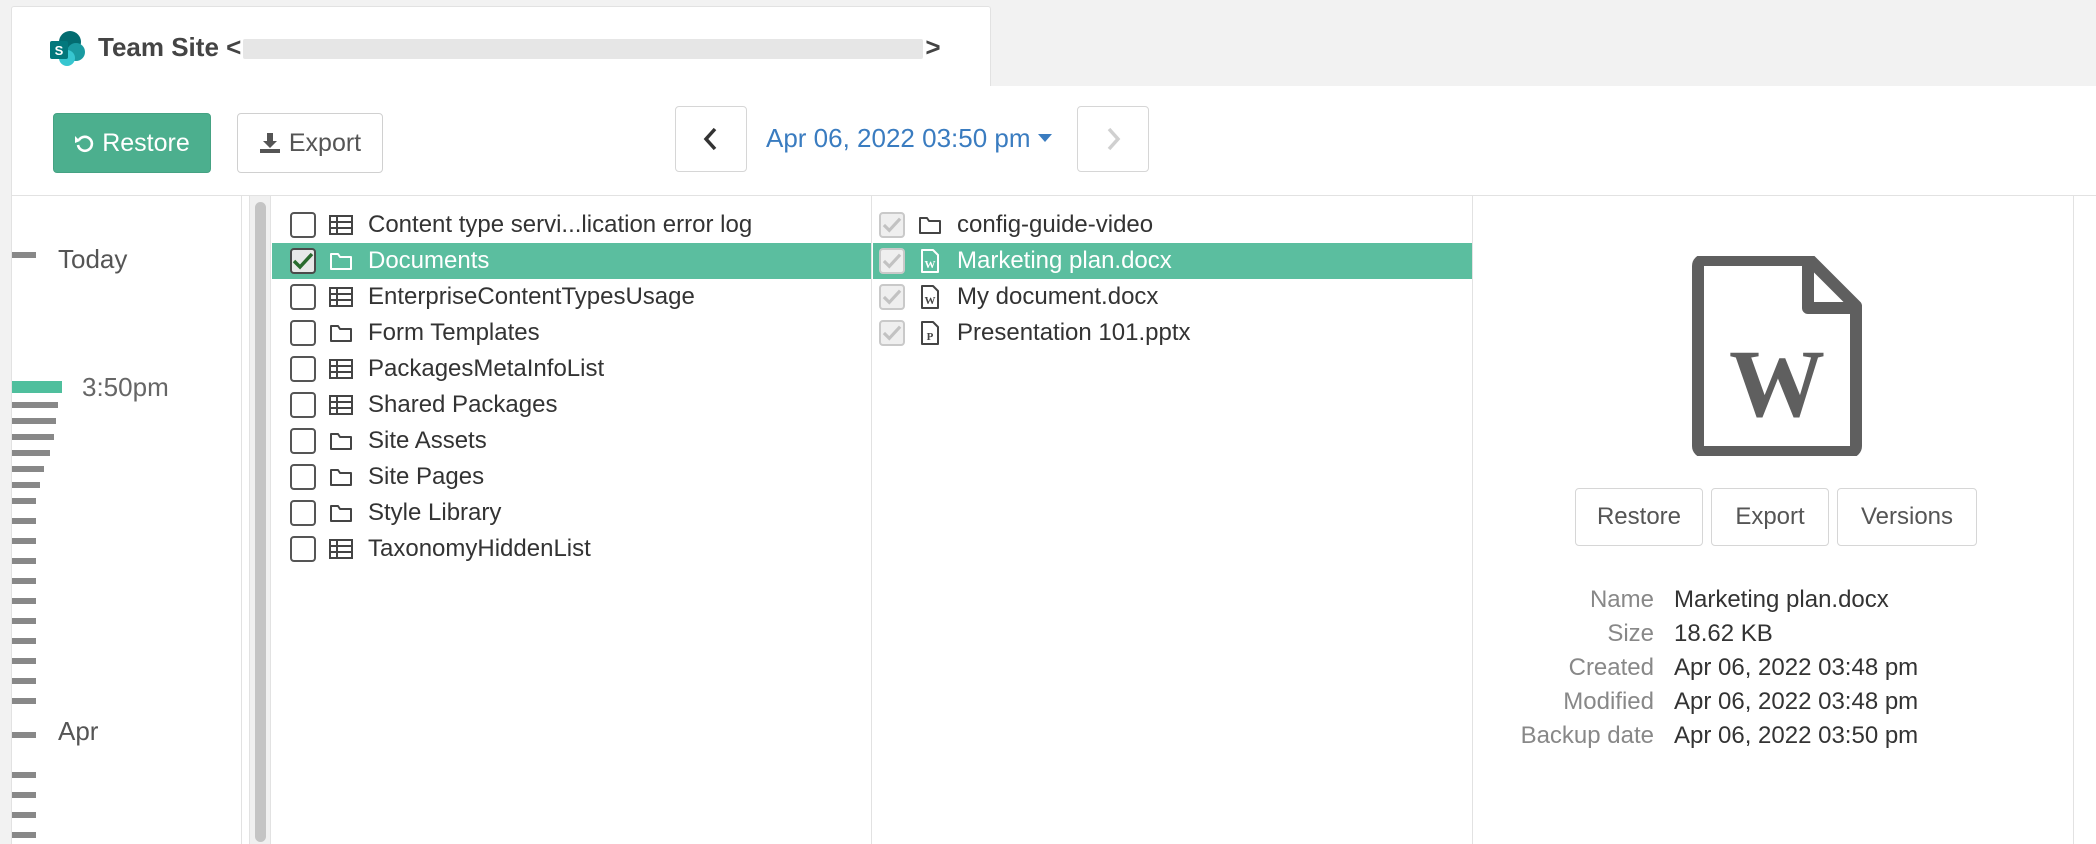 The image size is (2096, 844). I want to click on next-snapshot-button, so click(1113, 139).